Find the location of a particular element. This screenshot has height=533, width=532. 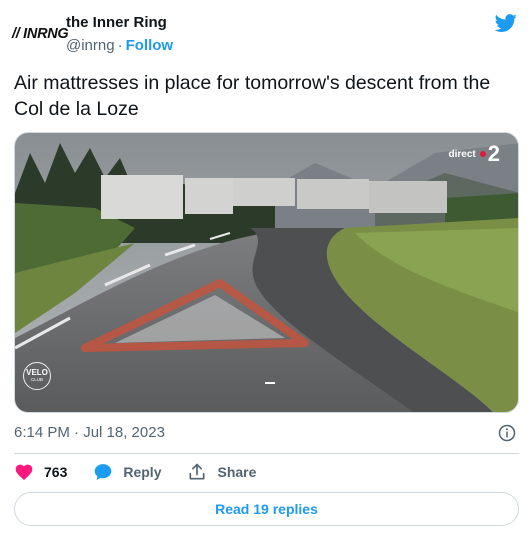

heart-icon is located at coordinates (24, 472).